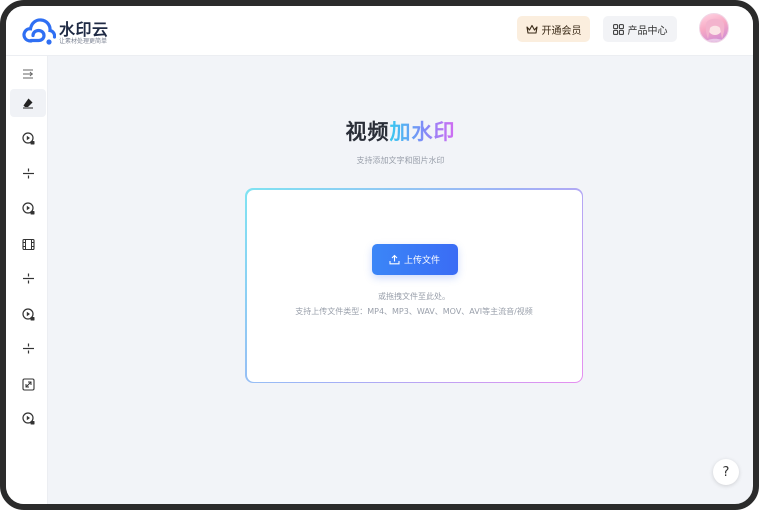  What do you see at coordinates (414, 311) in the screenshot?
I see `supported-formats: 支持上传文件类型：MP4、MP3、WAV、MOV、AVI等主流音/视频` at bounding box center [414, 311].